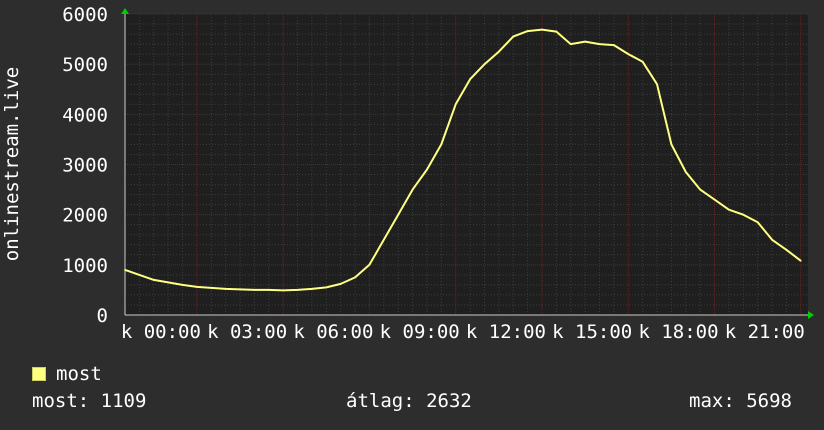  Describe the element at coordinates (161, 332) in the screenshot. I see `x-tick-label: k 00:00` at that location.